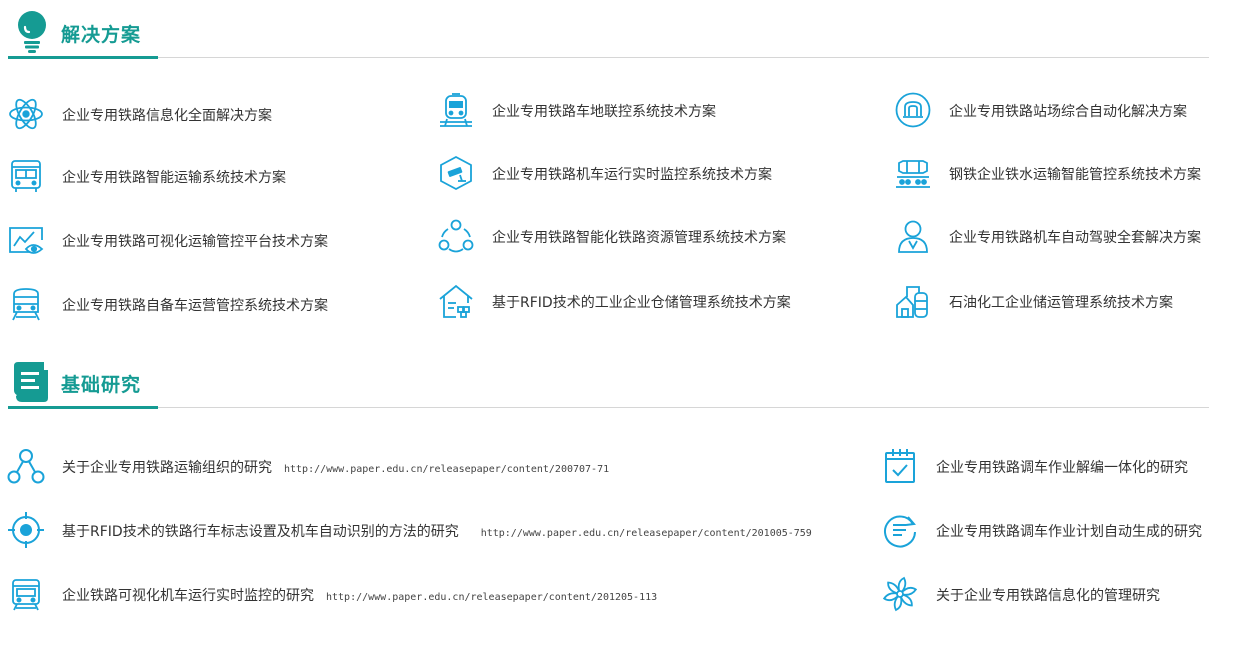  I want to click on target-icon, so click(26, 530).